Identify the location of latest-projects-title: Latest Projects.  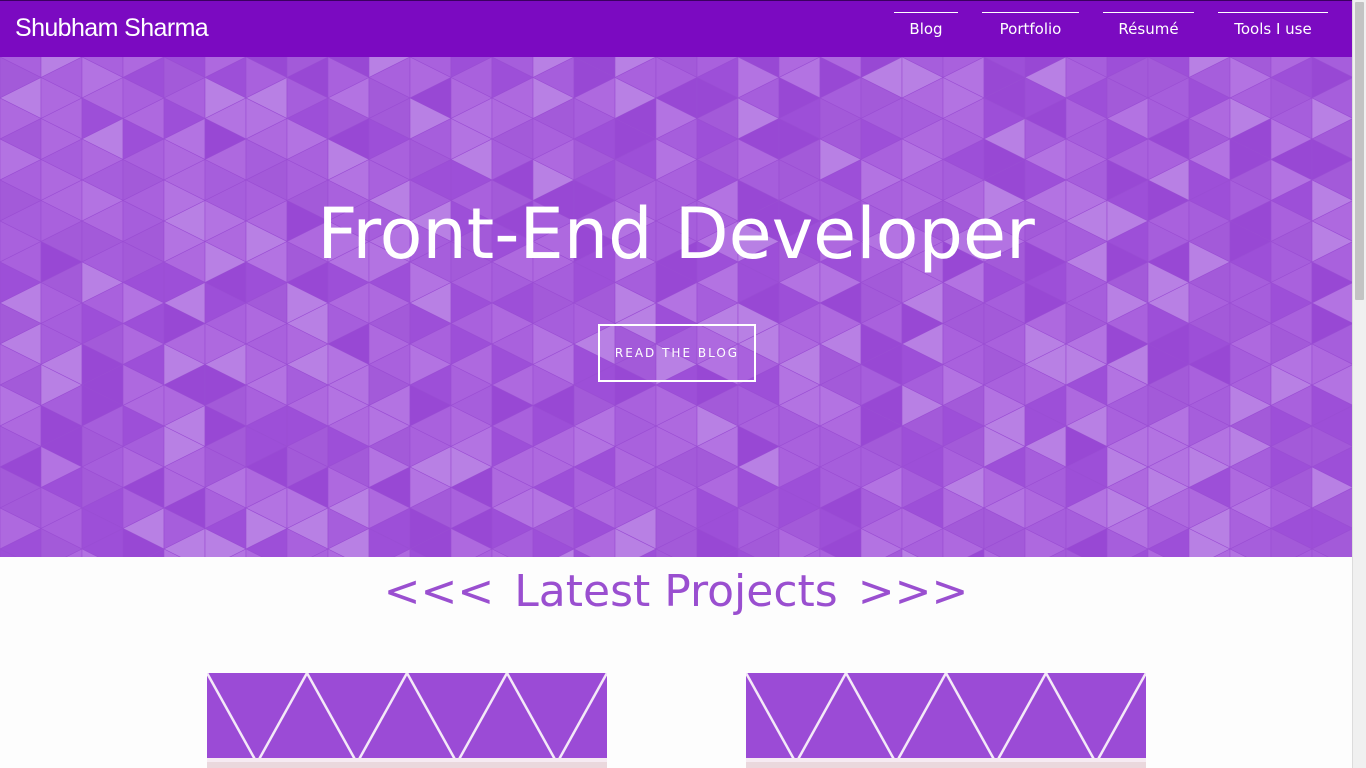
(676, 591).